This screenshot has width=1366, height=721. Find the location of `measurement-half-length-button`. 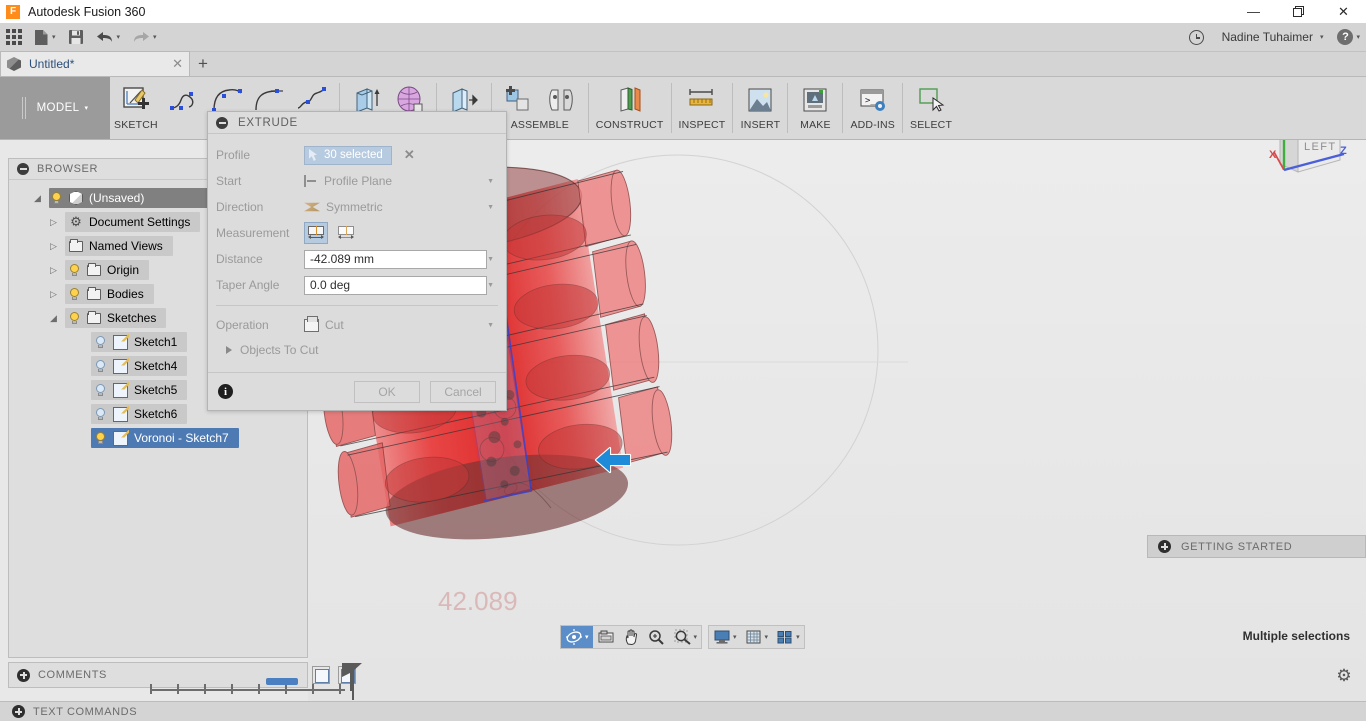

measurement-half-length-button is located at coordinates (316, 233).